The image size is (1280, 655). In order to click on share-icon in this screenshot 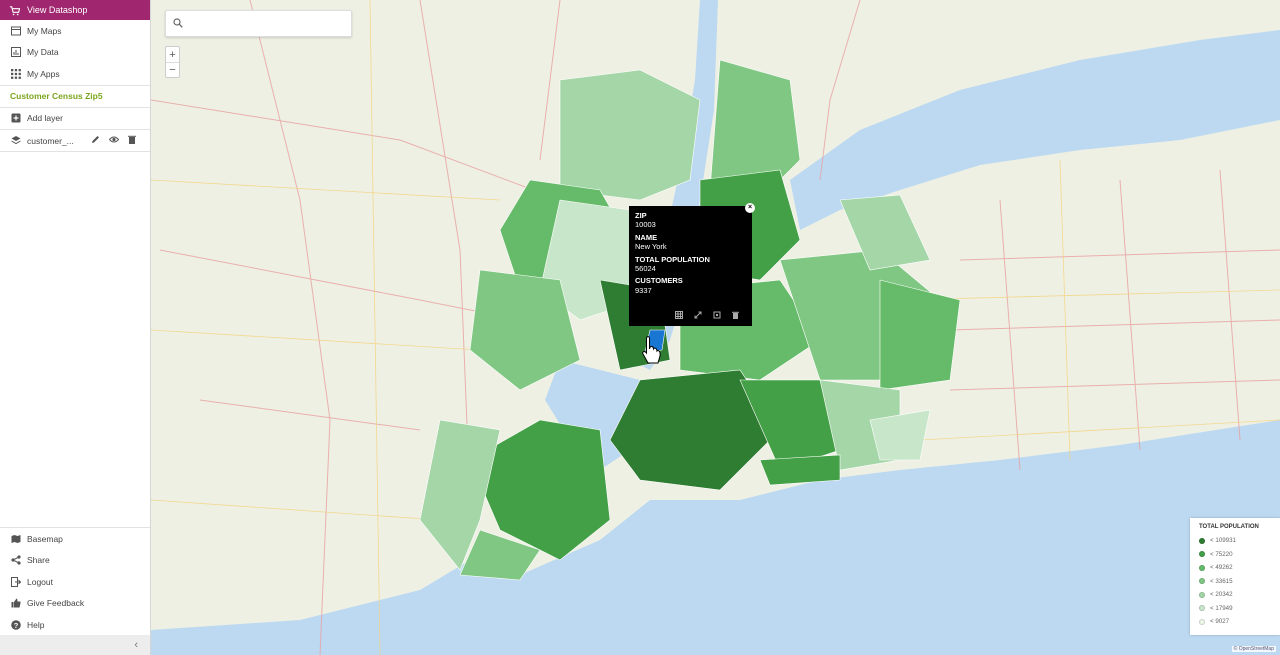, I will do `click(16, 560)`.